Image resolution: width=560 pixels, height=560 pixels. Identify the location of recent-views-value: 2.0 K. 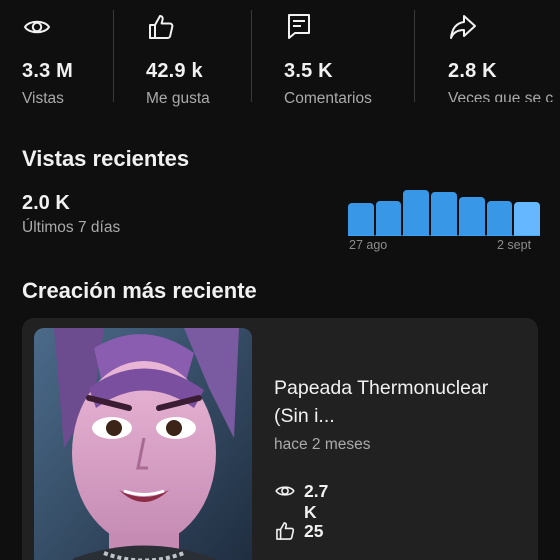
(46, 203).